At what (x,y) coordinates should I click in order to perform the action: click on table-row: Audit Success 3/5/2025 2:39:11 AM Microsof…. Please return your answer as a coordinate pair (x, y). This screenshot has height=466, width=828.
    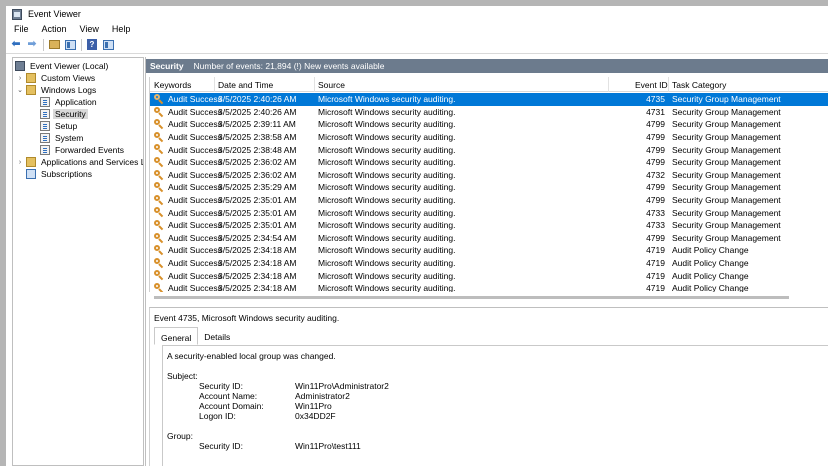
    Looking at the image, I should click on (489, 124).